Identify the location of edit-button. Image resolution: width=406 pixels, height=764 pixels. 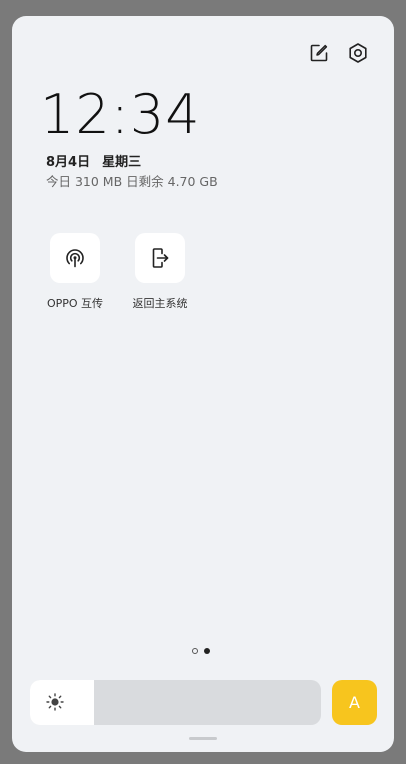
(319, 53).